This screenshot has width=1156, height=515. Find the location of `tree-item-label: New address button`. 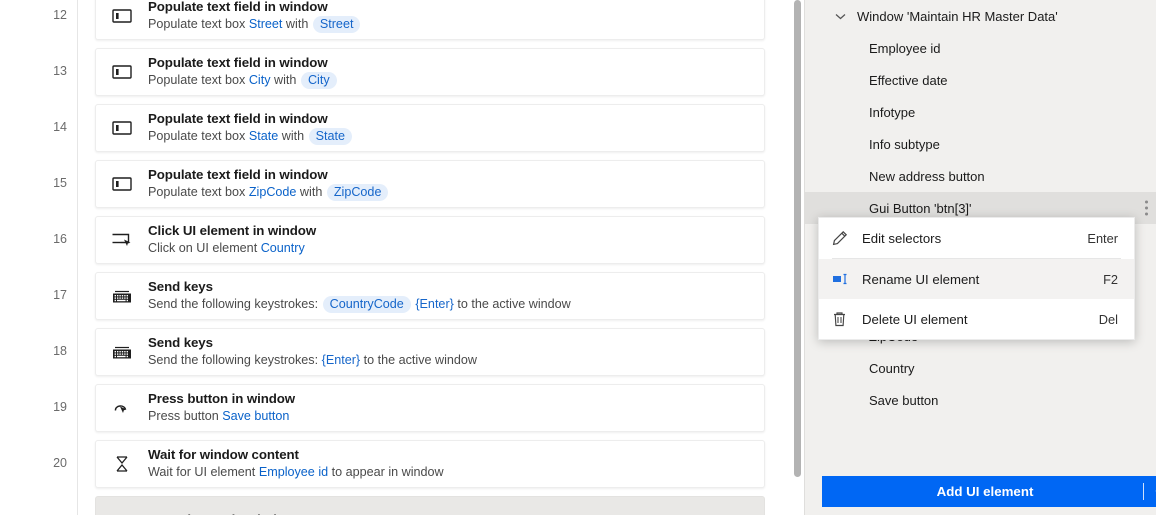

tree-item-label: New address button is located at coordinates (927, 176).